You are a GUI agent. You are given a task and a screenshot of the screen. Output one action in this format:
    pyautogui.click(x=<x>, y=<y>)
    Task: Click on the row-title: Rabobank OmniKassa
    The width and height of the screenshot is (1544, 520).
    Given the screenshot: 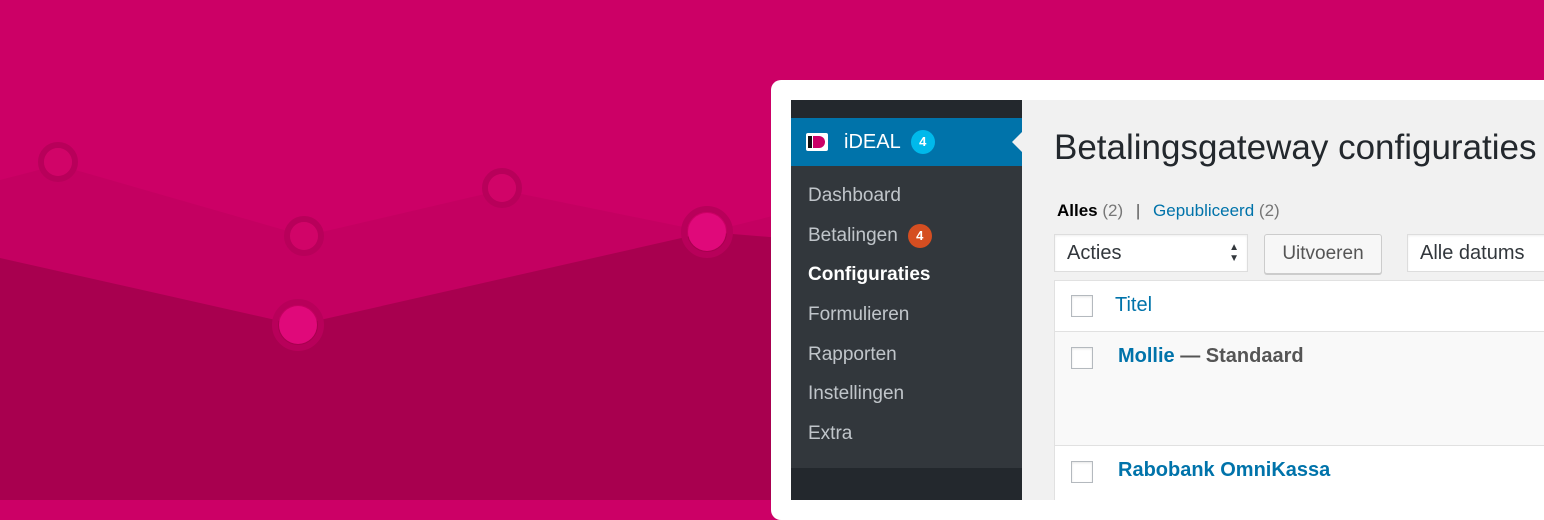 What is the action you would take?
    pyautogui.click(x=1224, y=470)
    